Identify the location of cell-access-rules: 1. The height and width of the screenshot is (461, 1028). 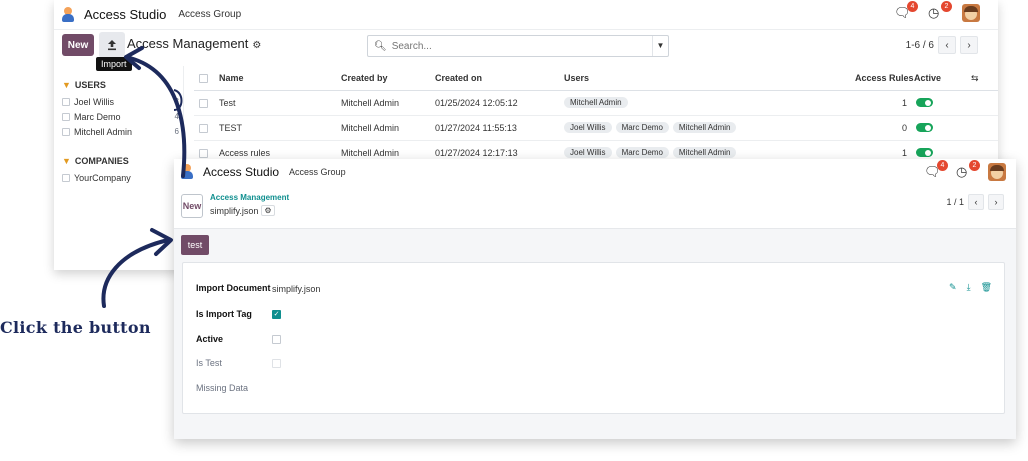
(905, 153).